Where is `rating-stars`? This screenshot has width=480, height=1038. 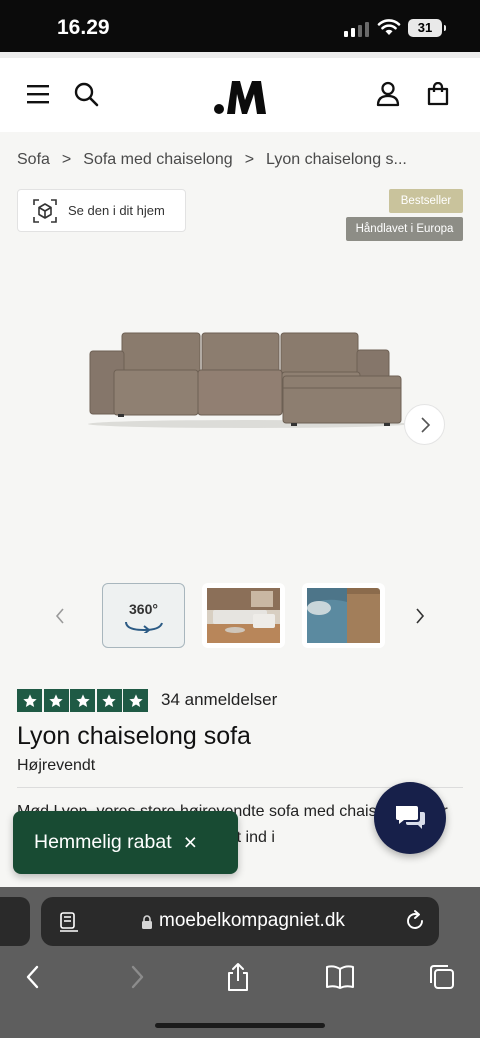
rating-stars is located at coordinates (82, 700).